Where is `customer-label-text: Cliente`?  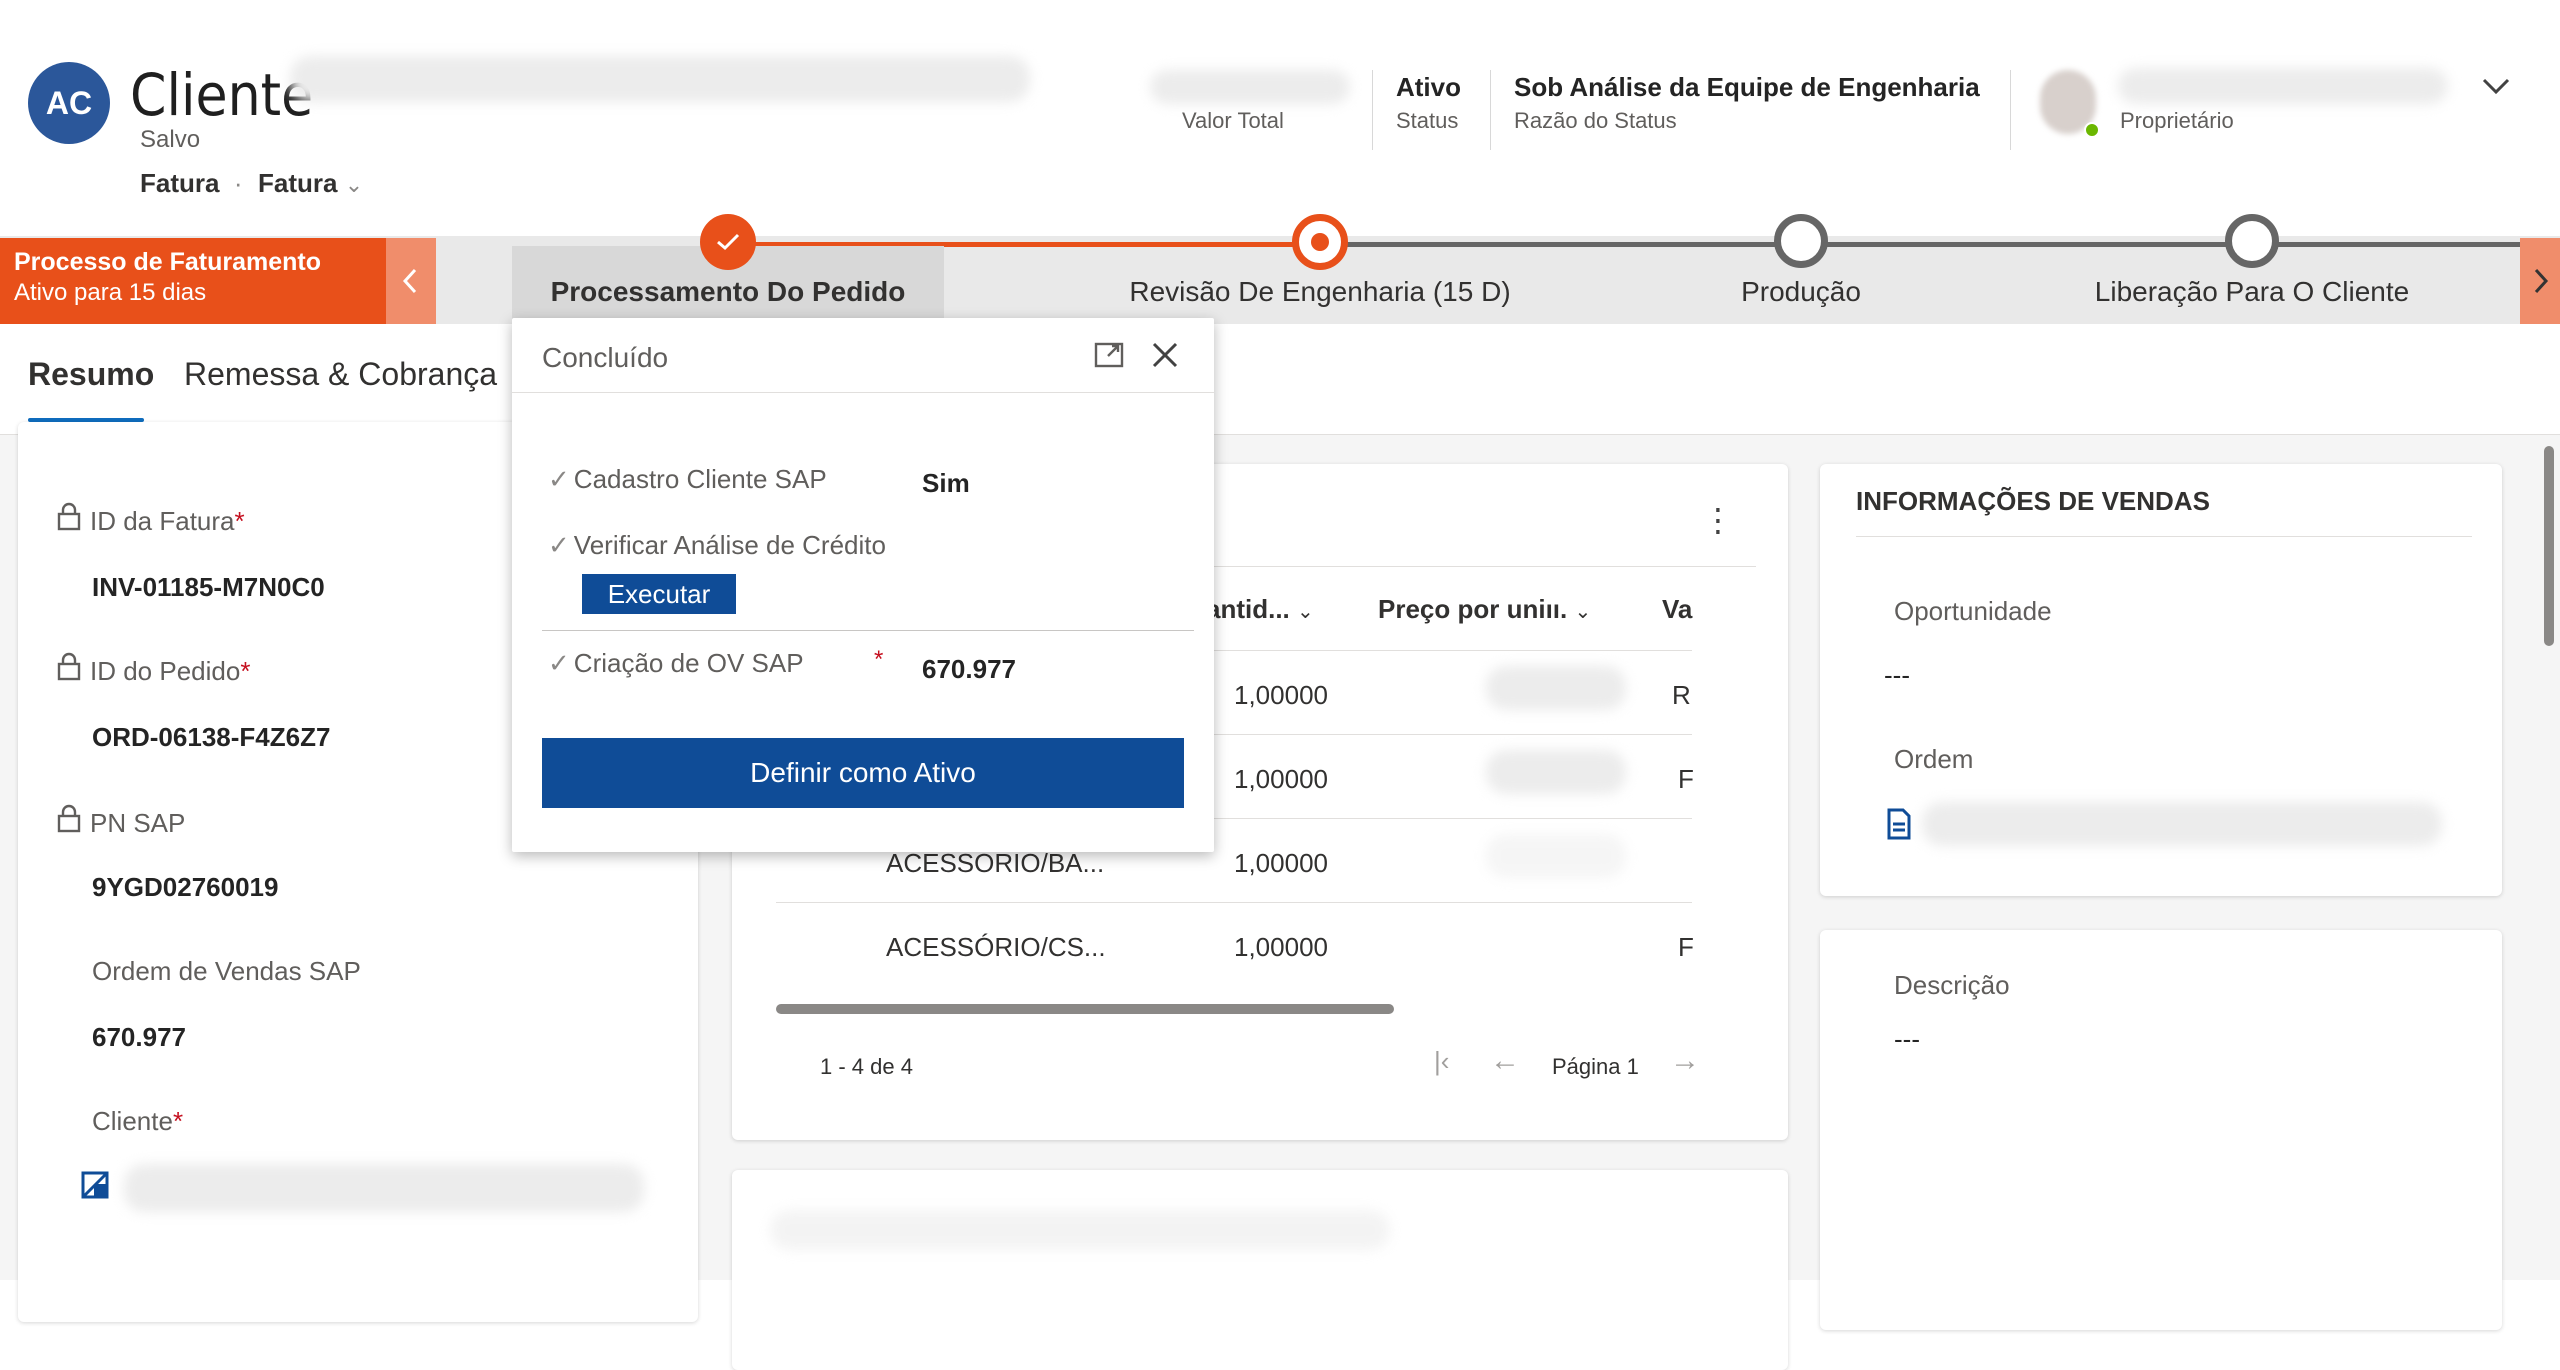
customer-label-text: Cliente is located at coordinates (132, 1121).